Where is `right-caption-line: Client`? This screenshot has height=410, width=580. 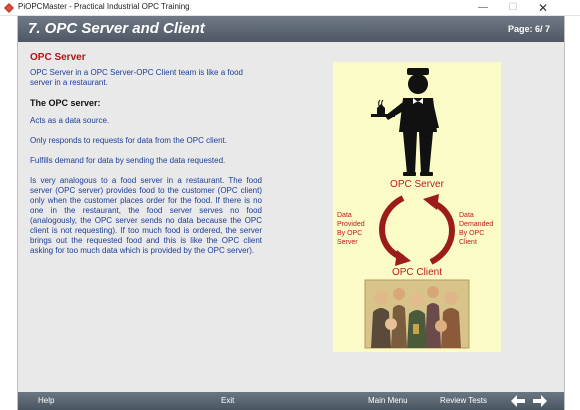
right-caption-line: Client is located at coordinates (468, 242).